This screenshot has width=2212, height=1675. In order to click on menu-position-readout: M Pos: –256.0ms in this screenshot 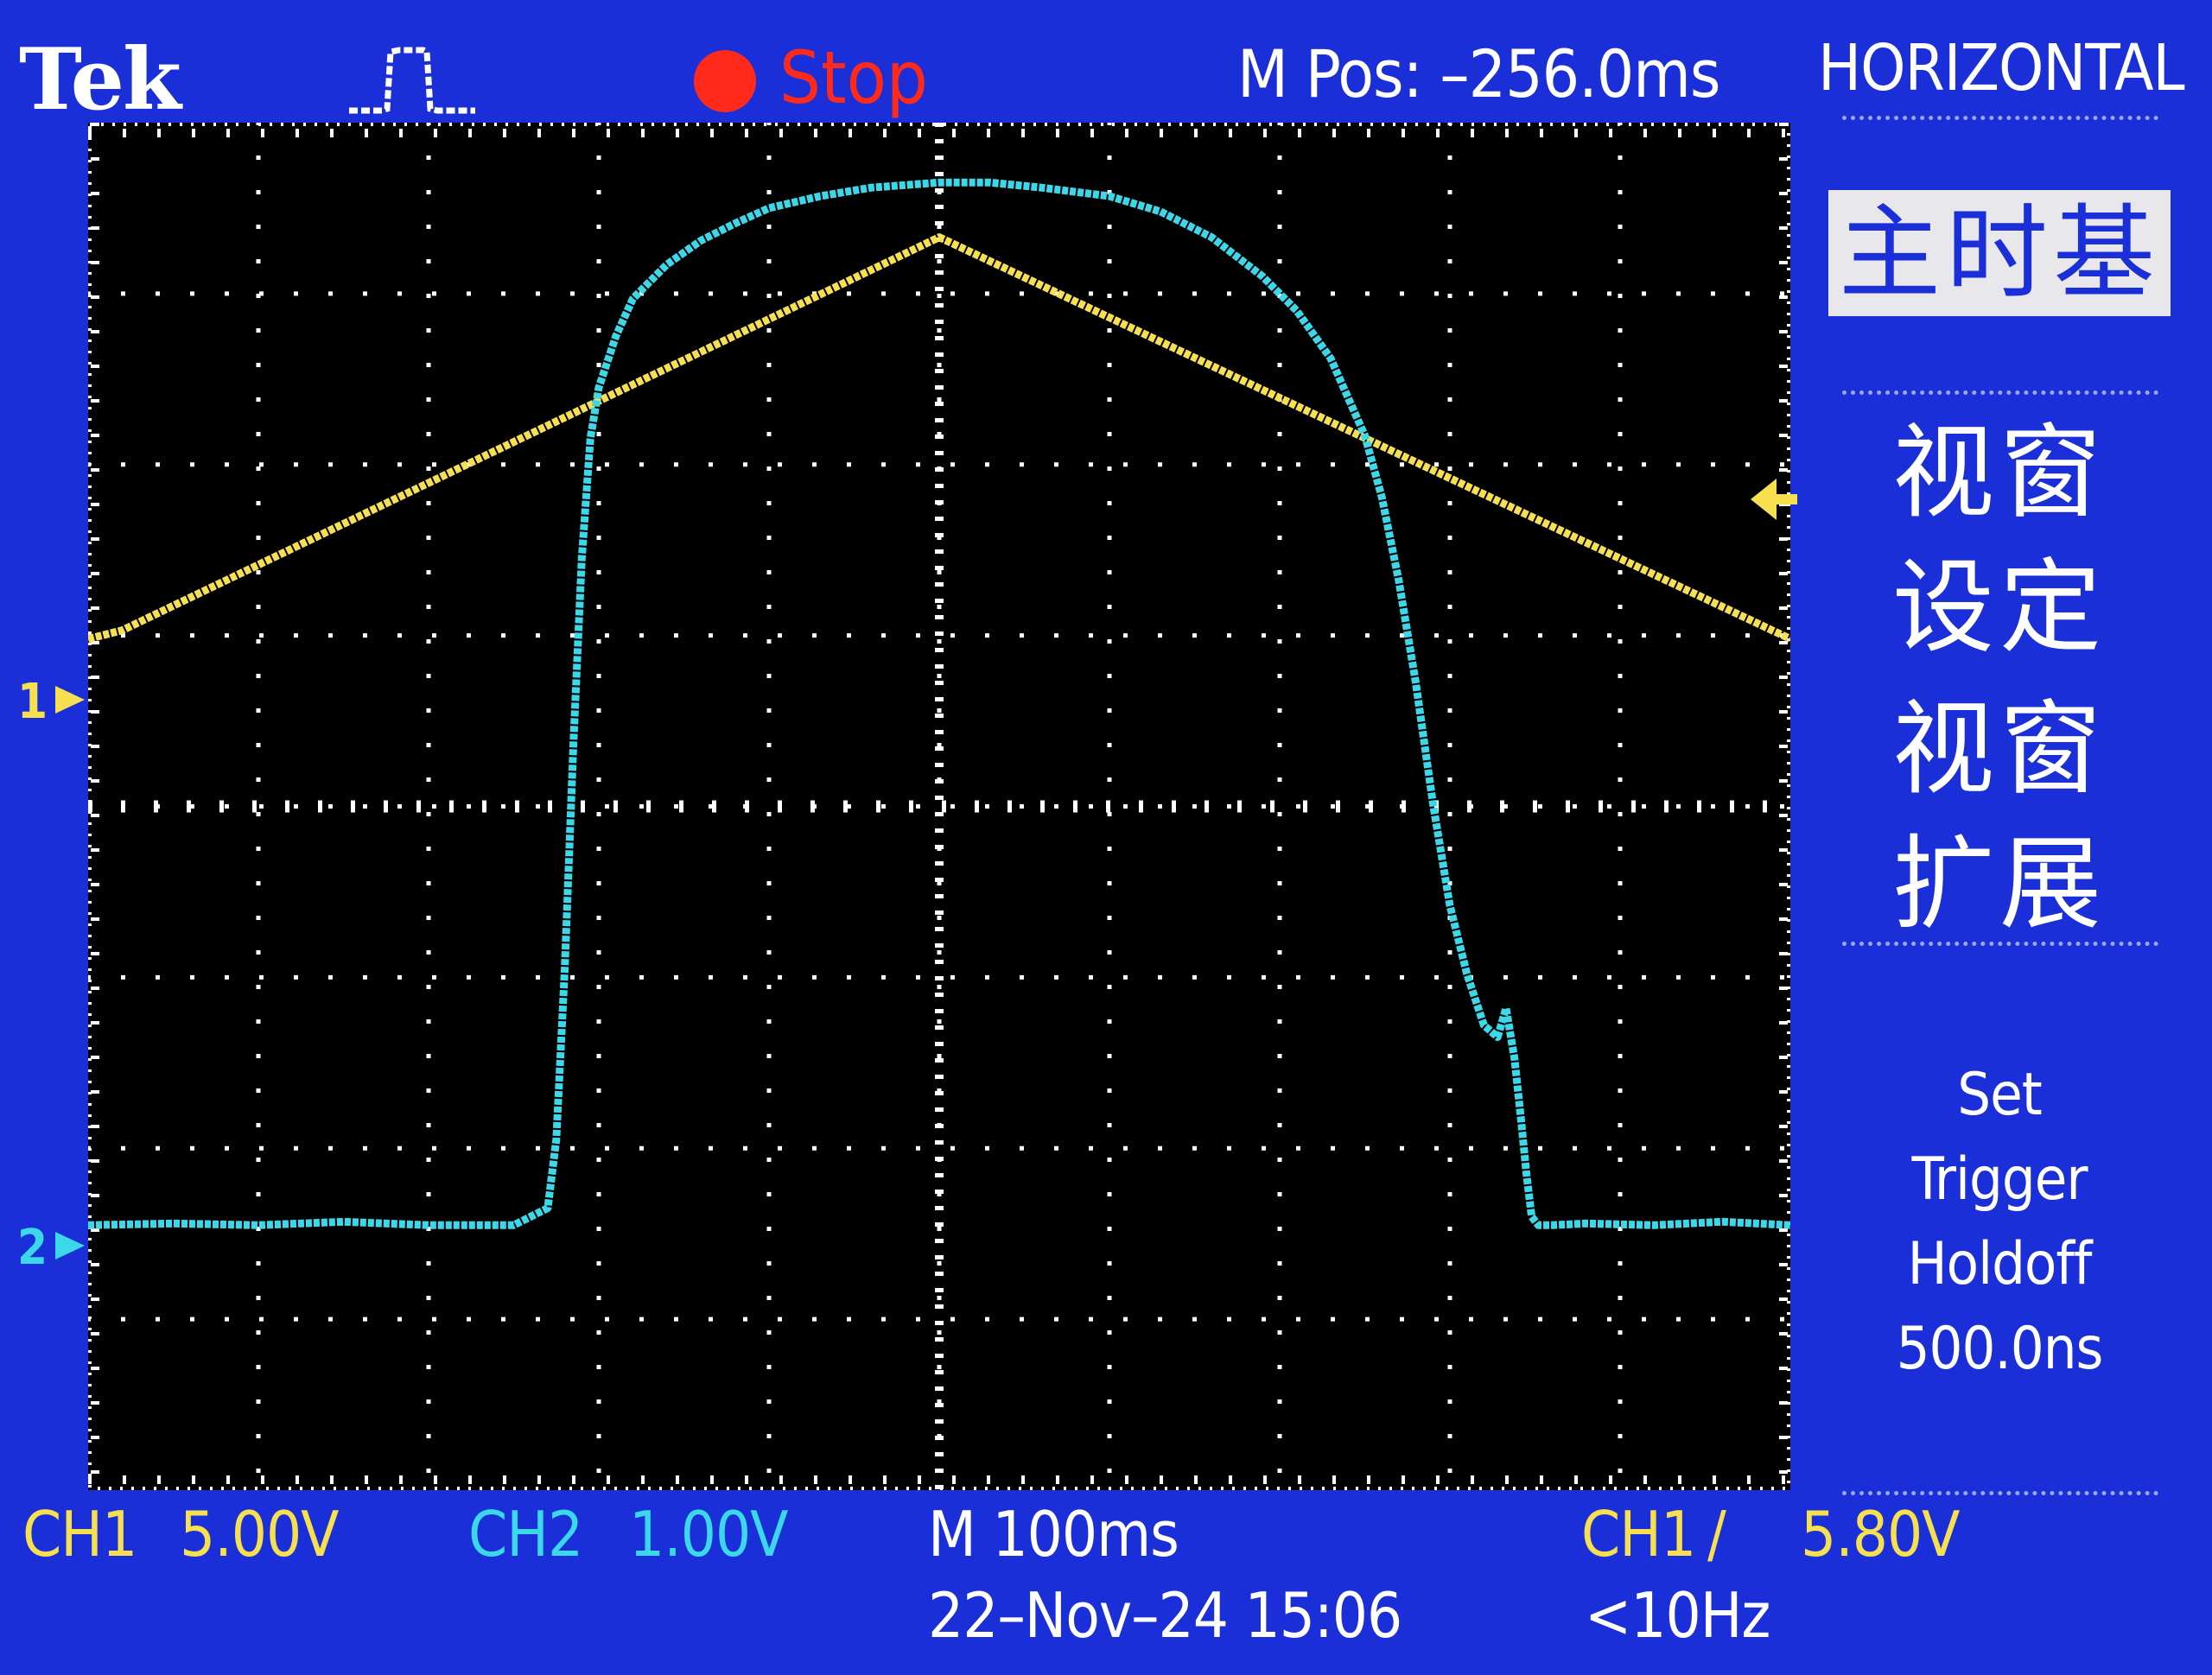, I will do `click(1479, 73)`.